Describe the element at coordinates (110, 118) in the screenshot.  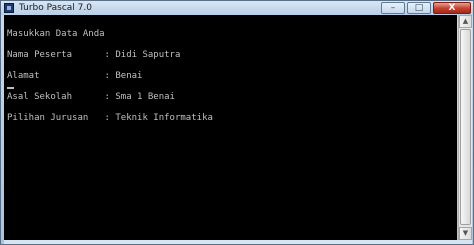
I see `console-line-pilihan-jurusan: Pilihan Jurusan : Teknik Informatika` at that location.